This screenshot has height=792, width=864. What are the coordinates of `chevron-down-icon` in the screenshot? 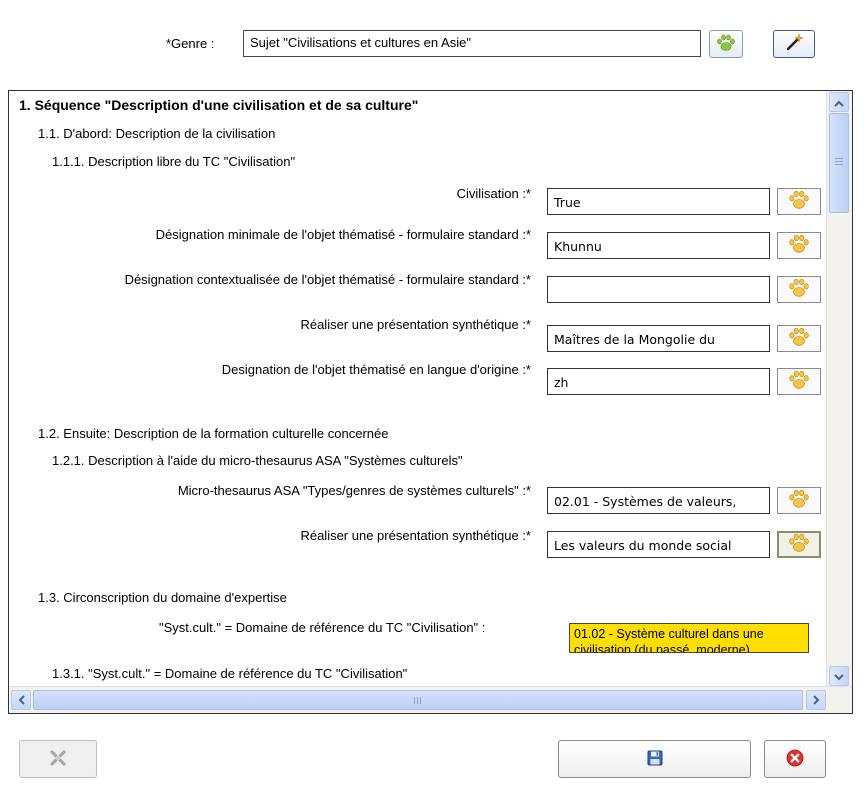 It's located at (839, 676).